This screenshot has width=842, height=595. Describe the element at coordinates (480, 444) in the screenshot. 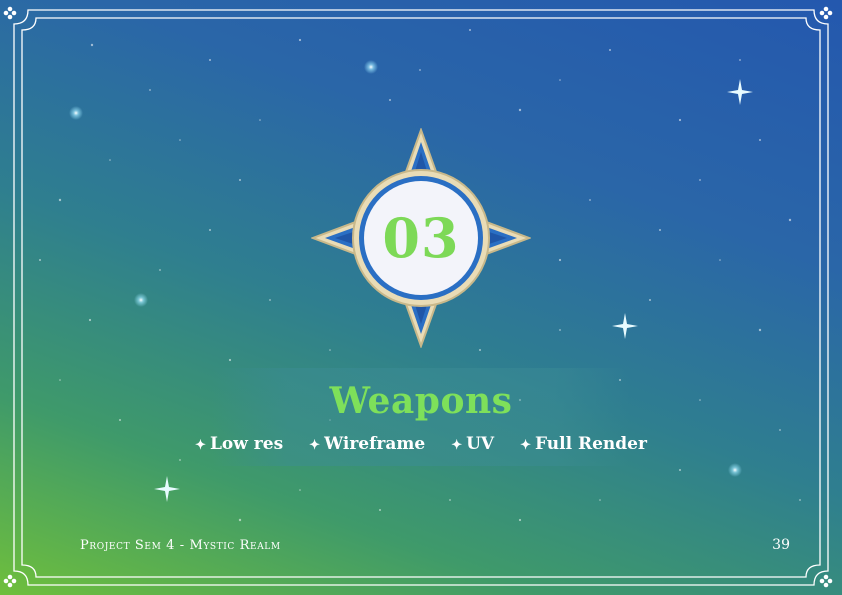

I see `subsection-label: UV` at that location.